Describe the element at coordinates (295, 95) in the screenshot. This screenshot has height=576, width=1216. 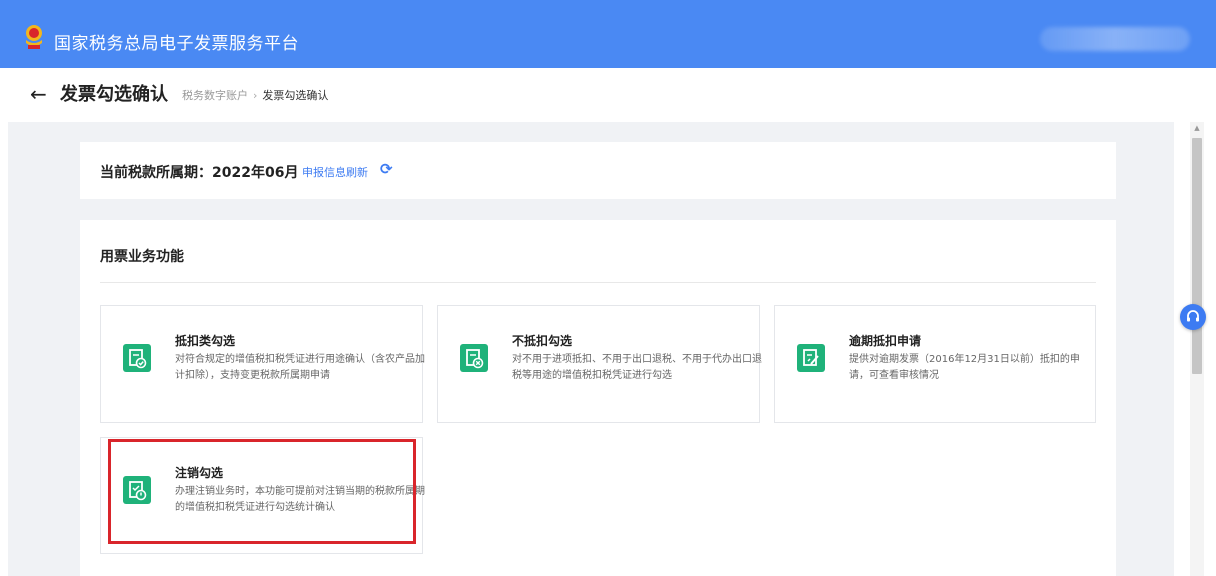
I see `breadcrumb-item-current: 发票勾选确认` at that location.